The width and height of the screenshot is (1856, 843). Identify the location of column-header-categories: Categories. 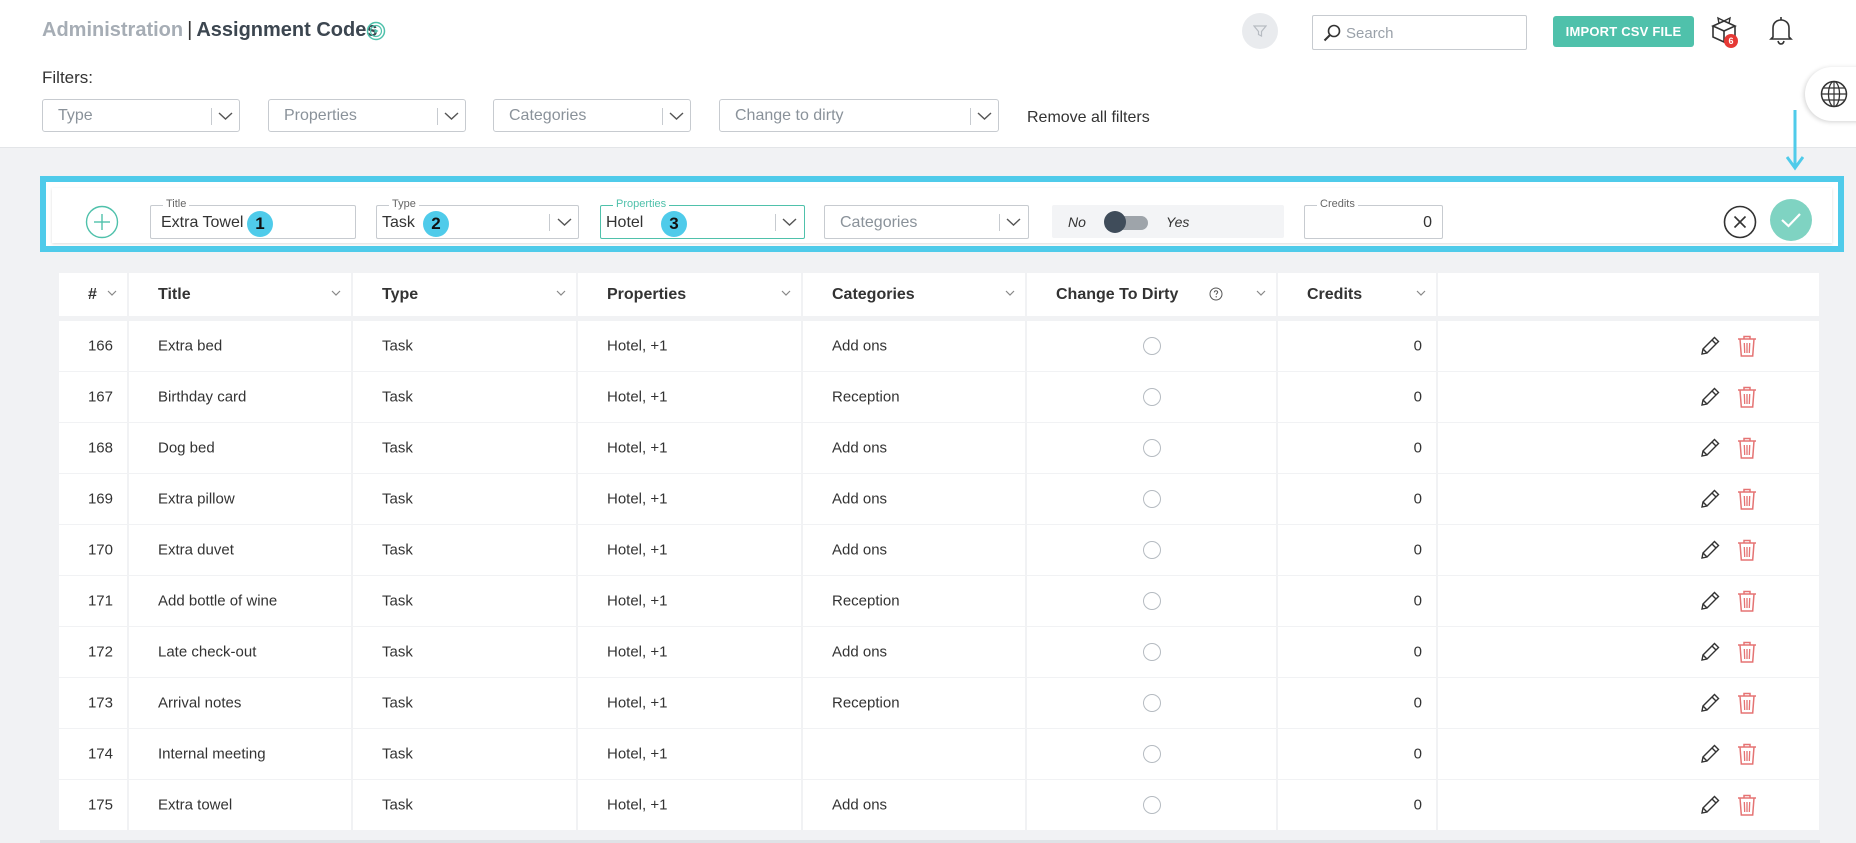
(914, 294).